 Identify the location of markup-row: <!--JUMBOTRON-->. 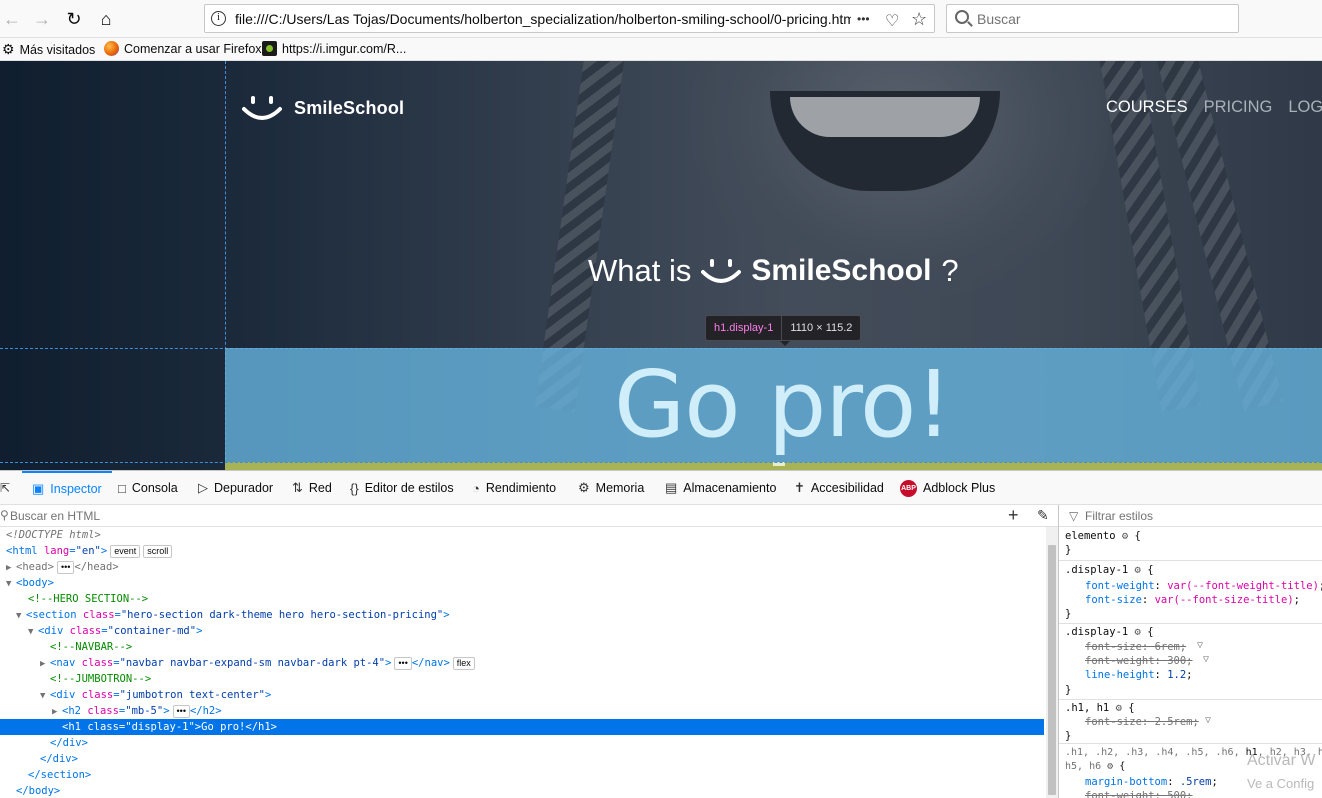
(522, 679).